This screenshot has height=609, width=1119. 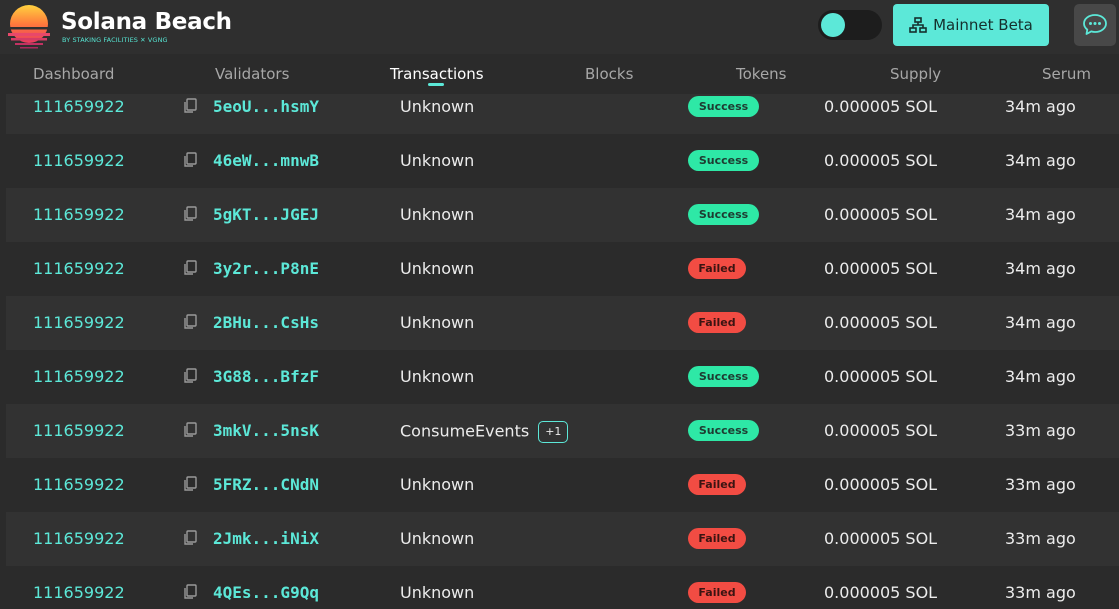 I want to click on signature-link: 46eW...mnwB, so click(x=266, y=160).